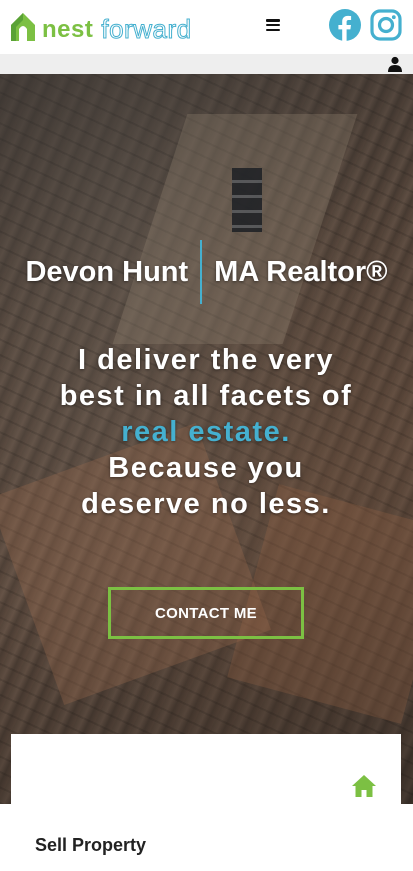 Image resolution: width=413 pixels, height=871 pixels. Describe the element at coordinates (247, 200) in the screenshot. I see `hero-background-solar-panels` at that location.